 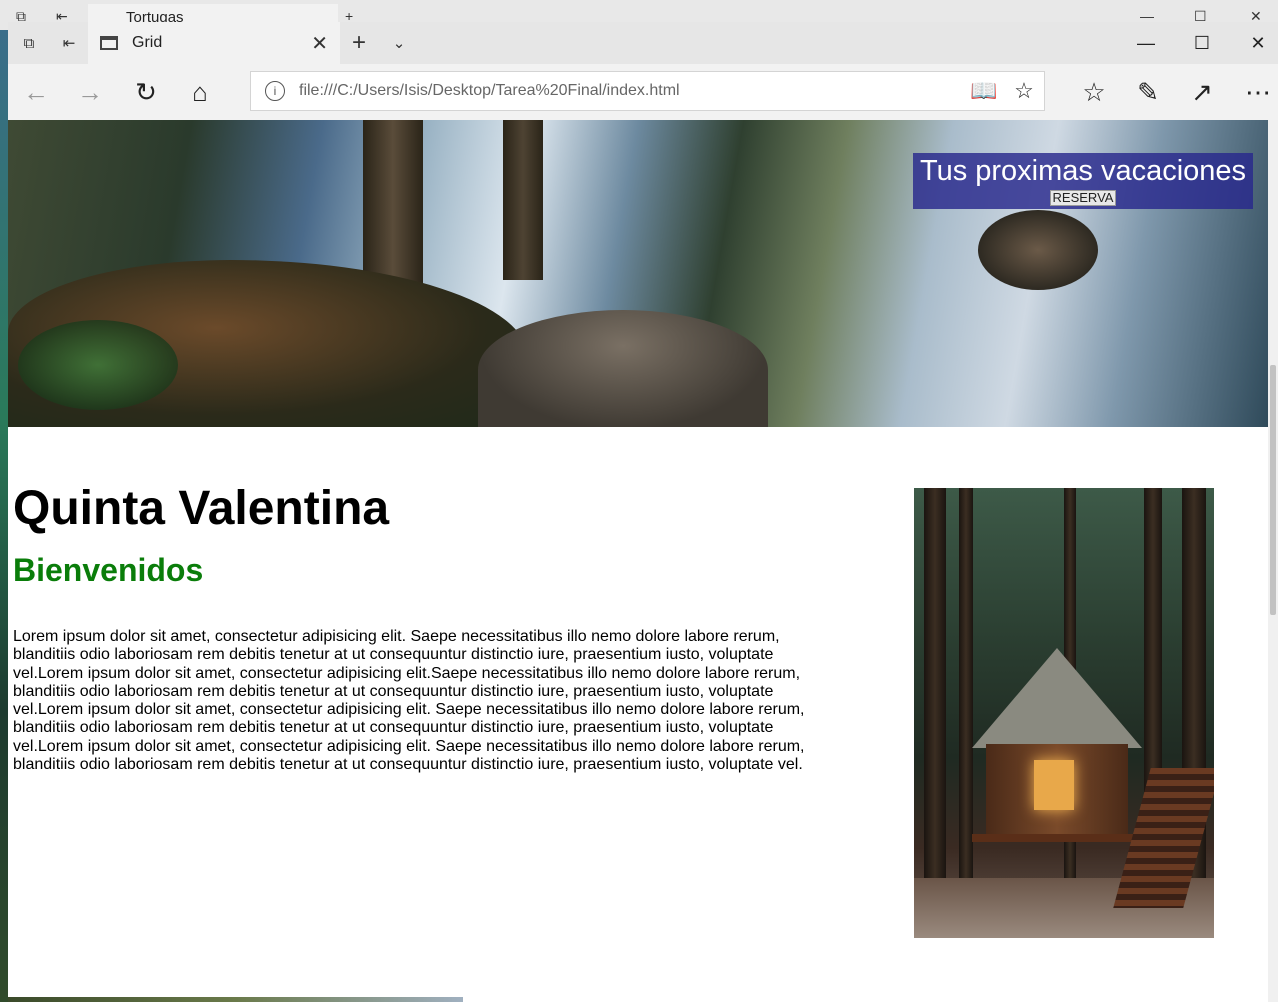 I want to click on back-icon: ←, so click(x=36, y=92).